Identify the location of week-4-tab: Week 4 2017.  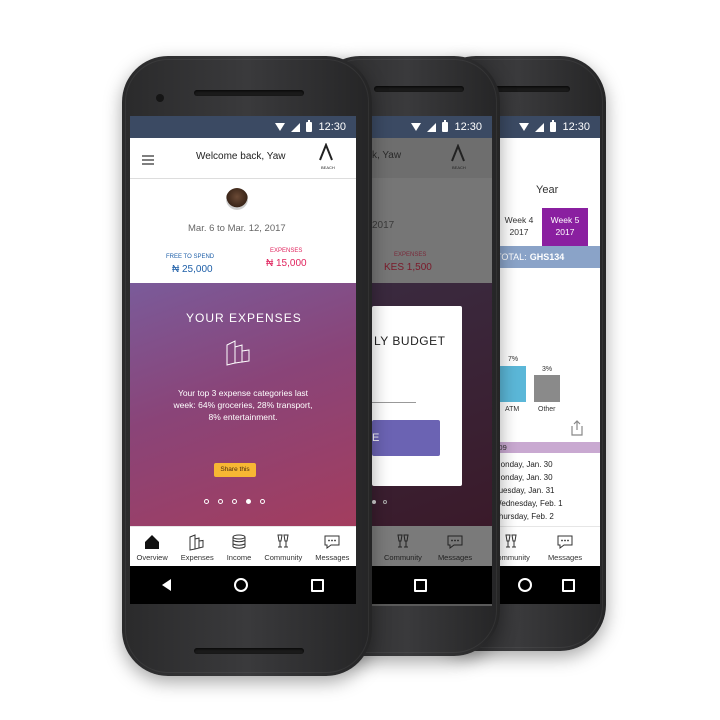
(519, 227).